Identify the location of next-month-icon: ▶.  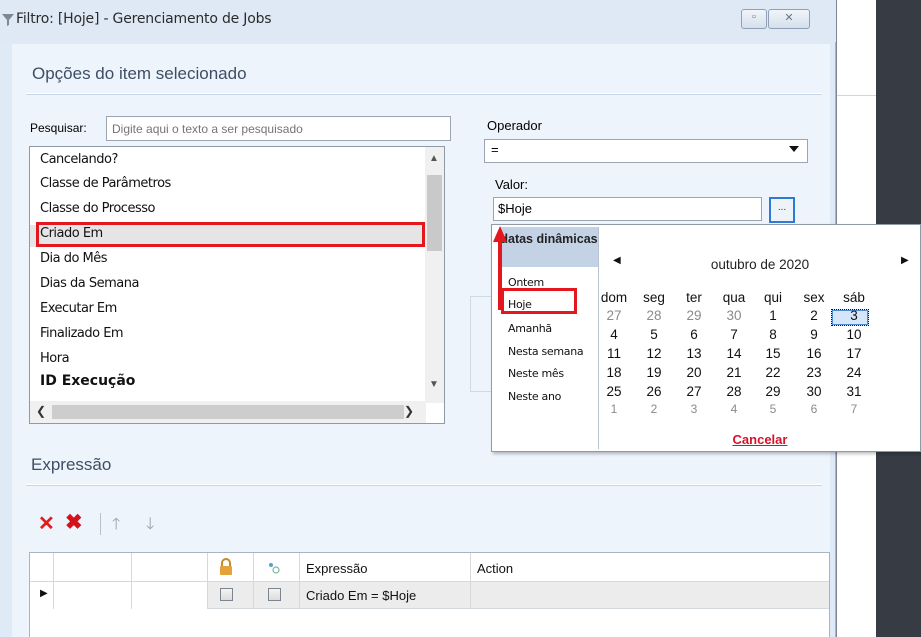
(905, 260).